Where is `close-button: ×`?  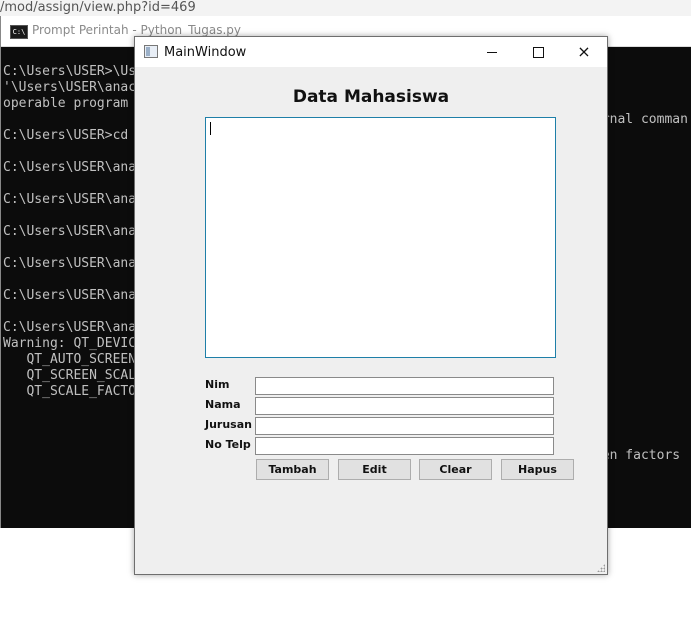 close-button: × is located at coordinates (584, 52).